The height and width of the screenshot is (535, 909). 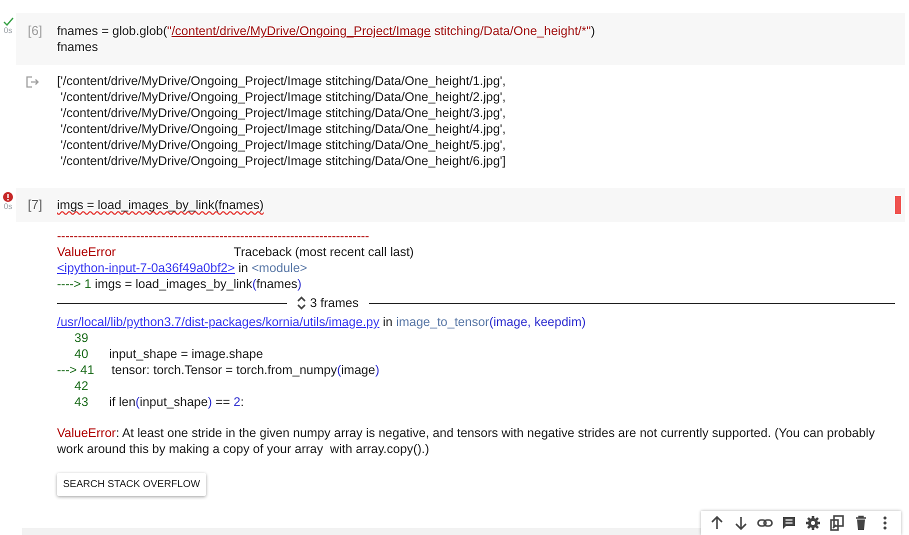 I want to click on window-arrow-icon, so click(x=837, y=523).